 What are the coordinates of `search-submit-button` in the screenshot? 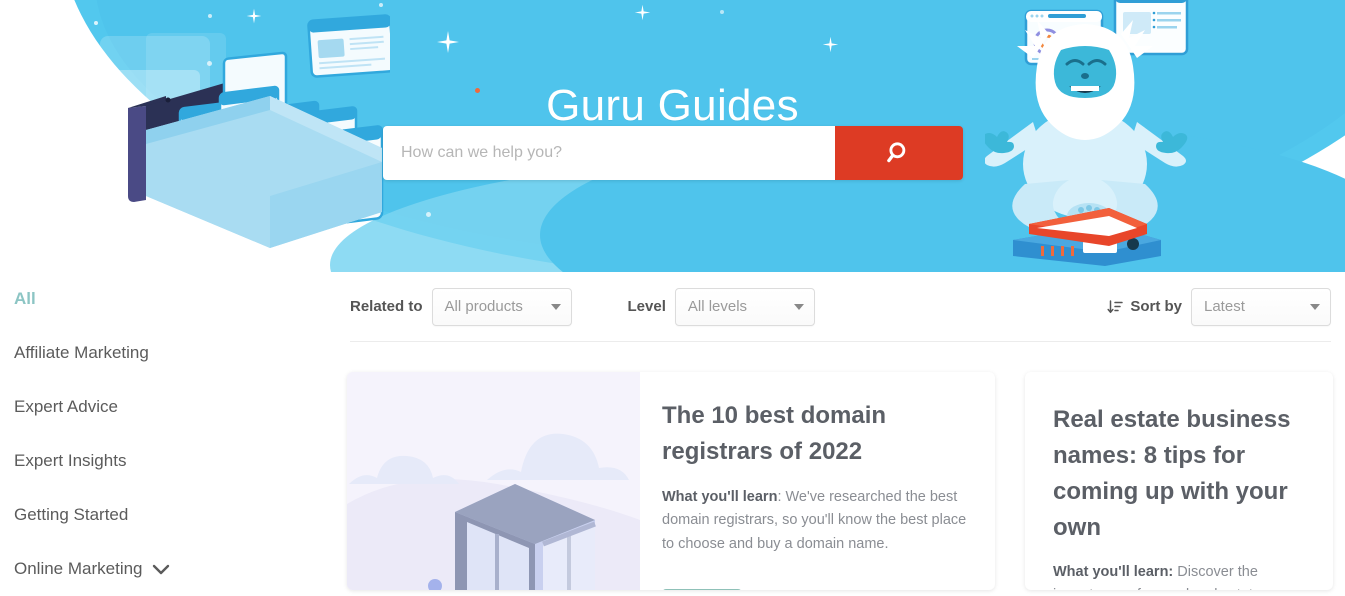 It's located at (899, 153).